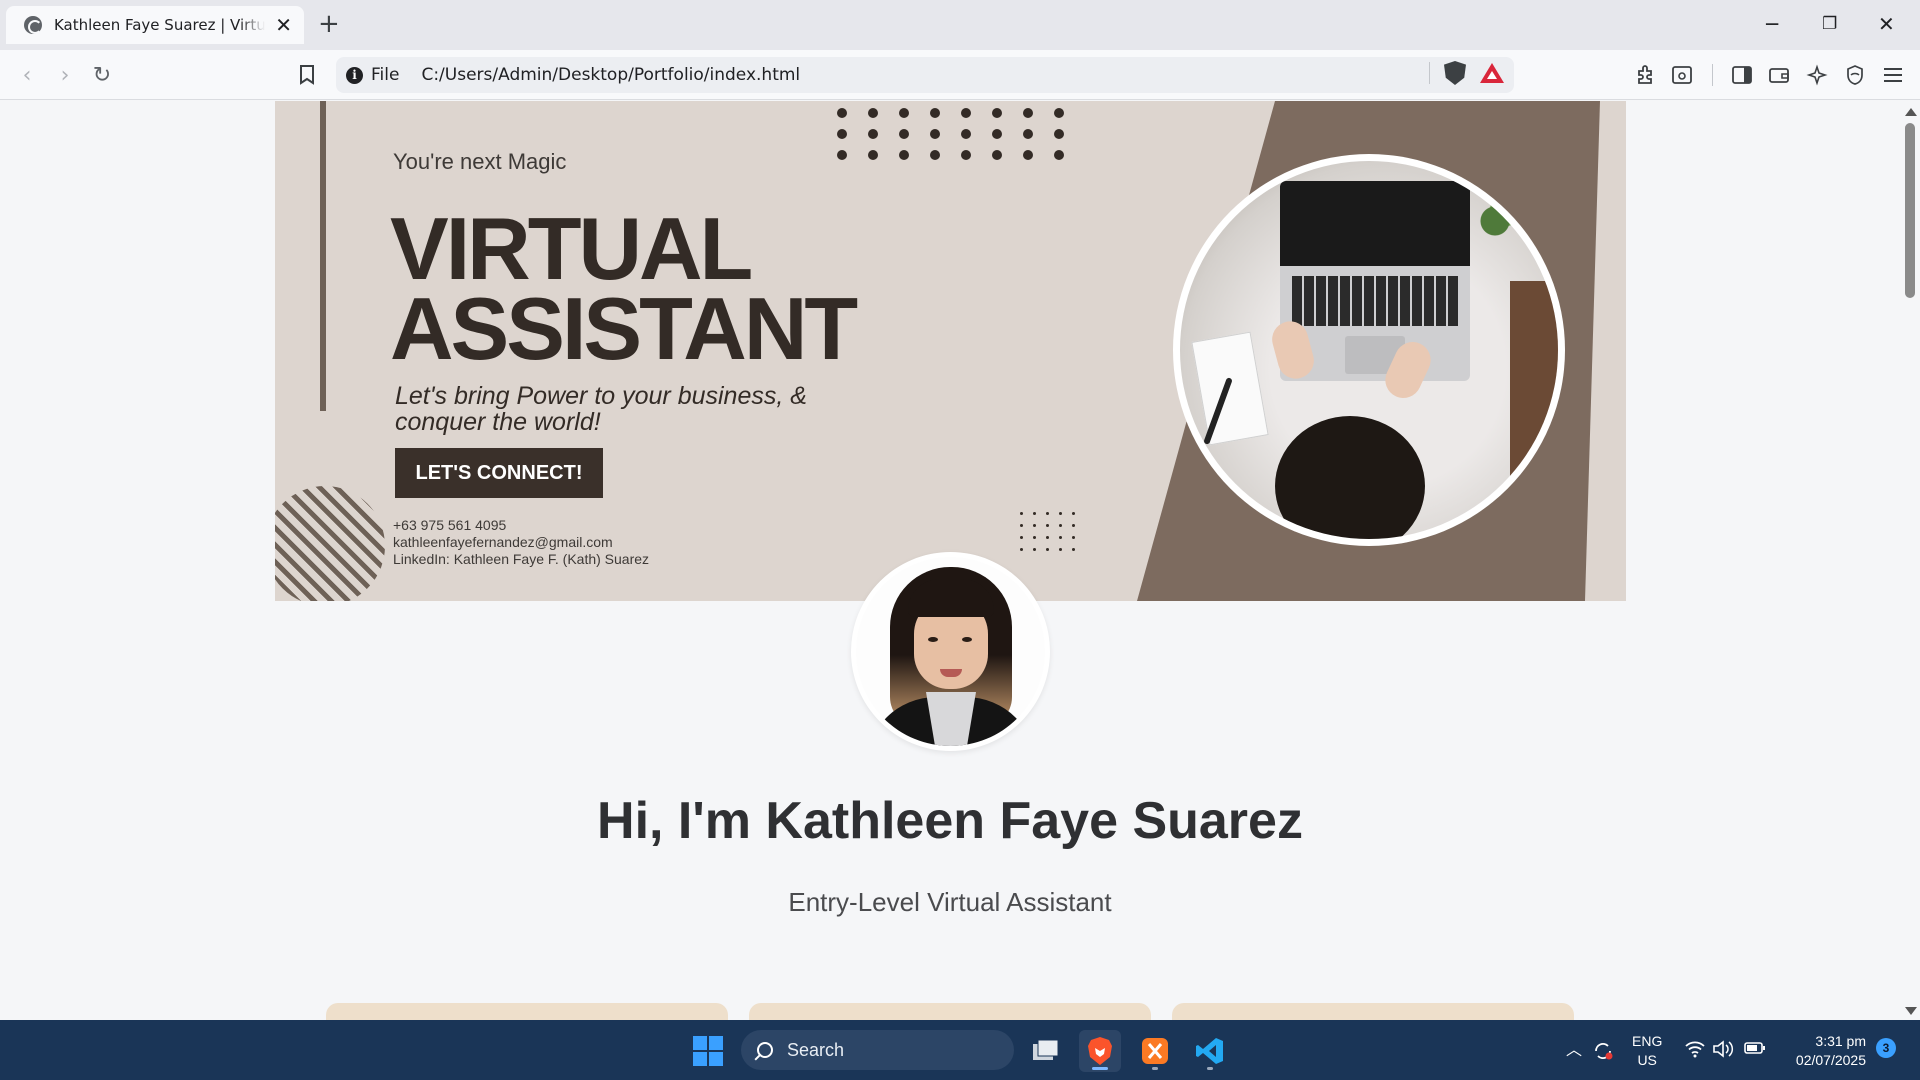 The width and height of the screenshot is (1920, 1080). I want to click on volume-icon, so click(1723, 1051).